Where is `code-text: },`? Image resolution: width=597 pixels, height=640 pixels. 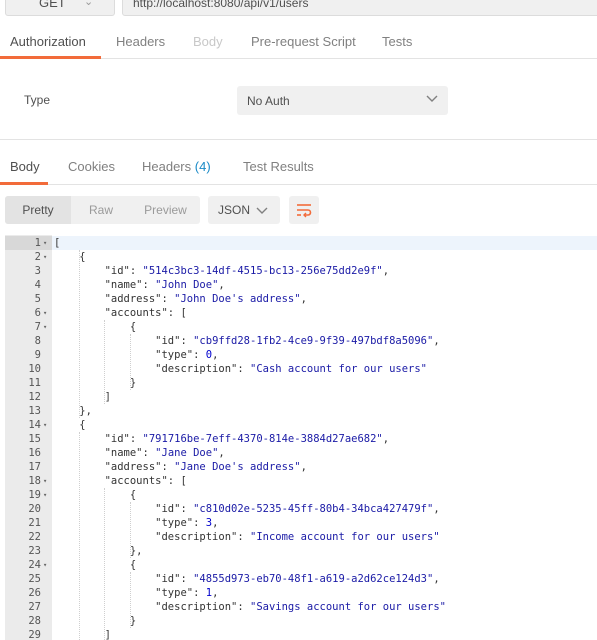 code-text: }, is located at coordinates (73, 411).